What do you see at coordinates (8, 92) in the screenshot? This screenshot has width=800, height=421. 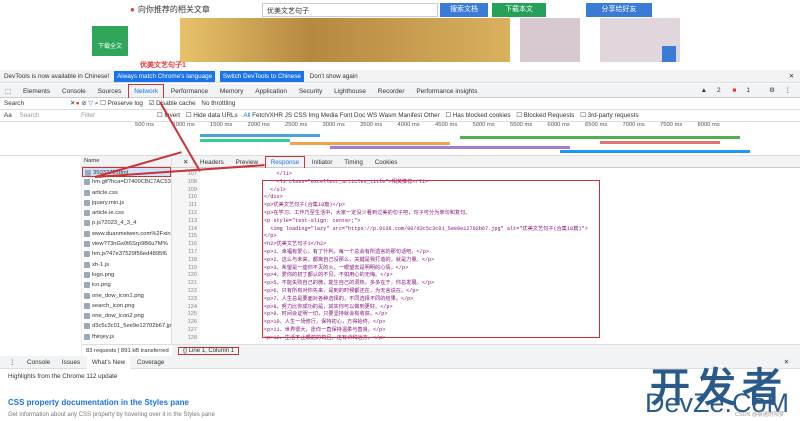 I see `inspect-icon: ⬚` at bounding box center [8, 92].